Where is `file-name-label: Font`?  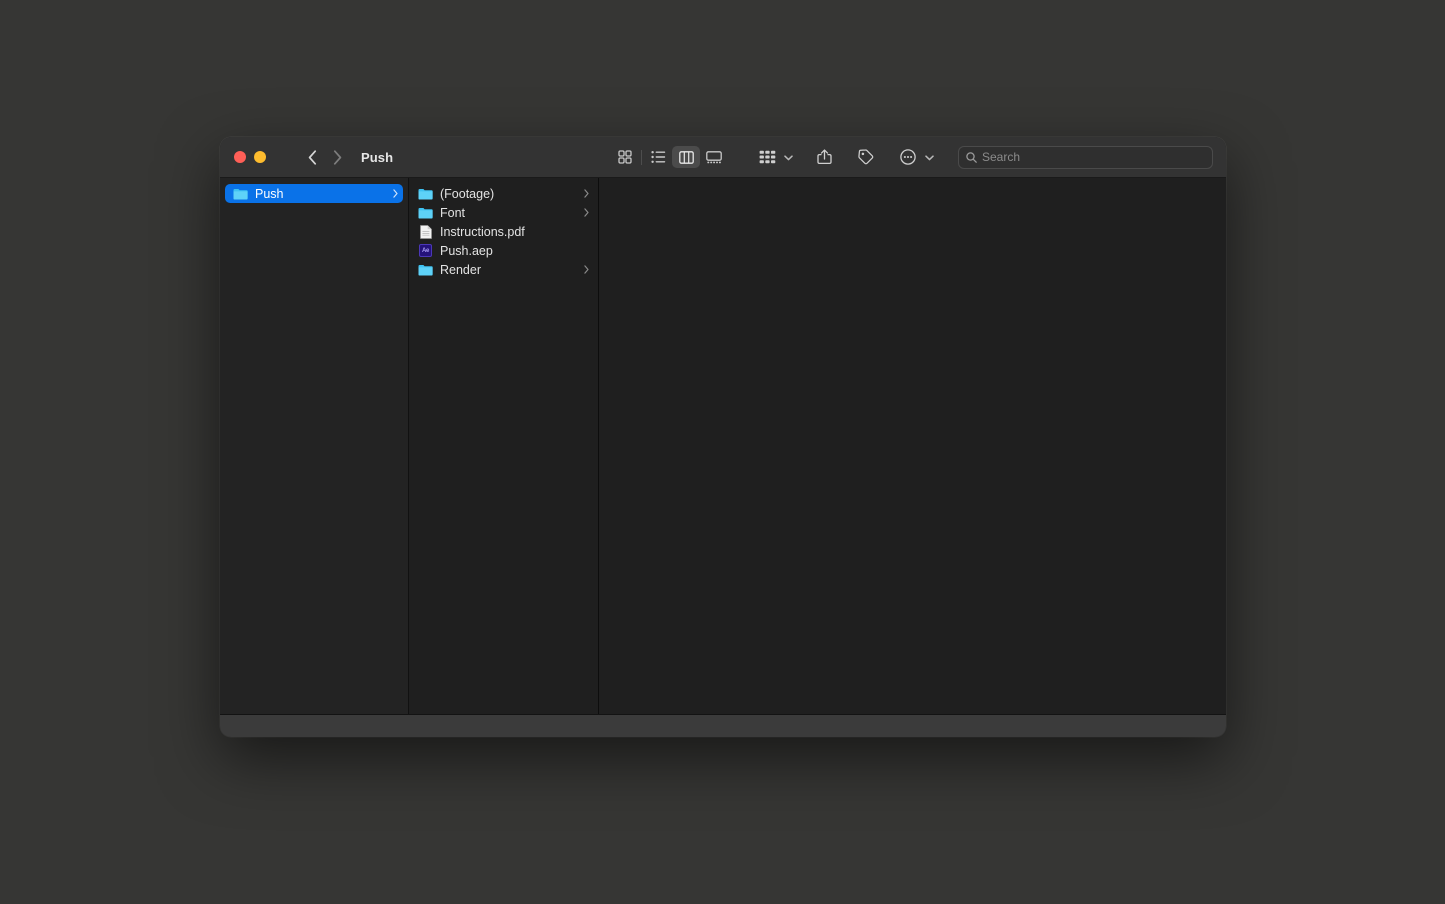
file-name-label: Font is located at coordinates (453, 212).